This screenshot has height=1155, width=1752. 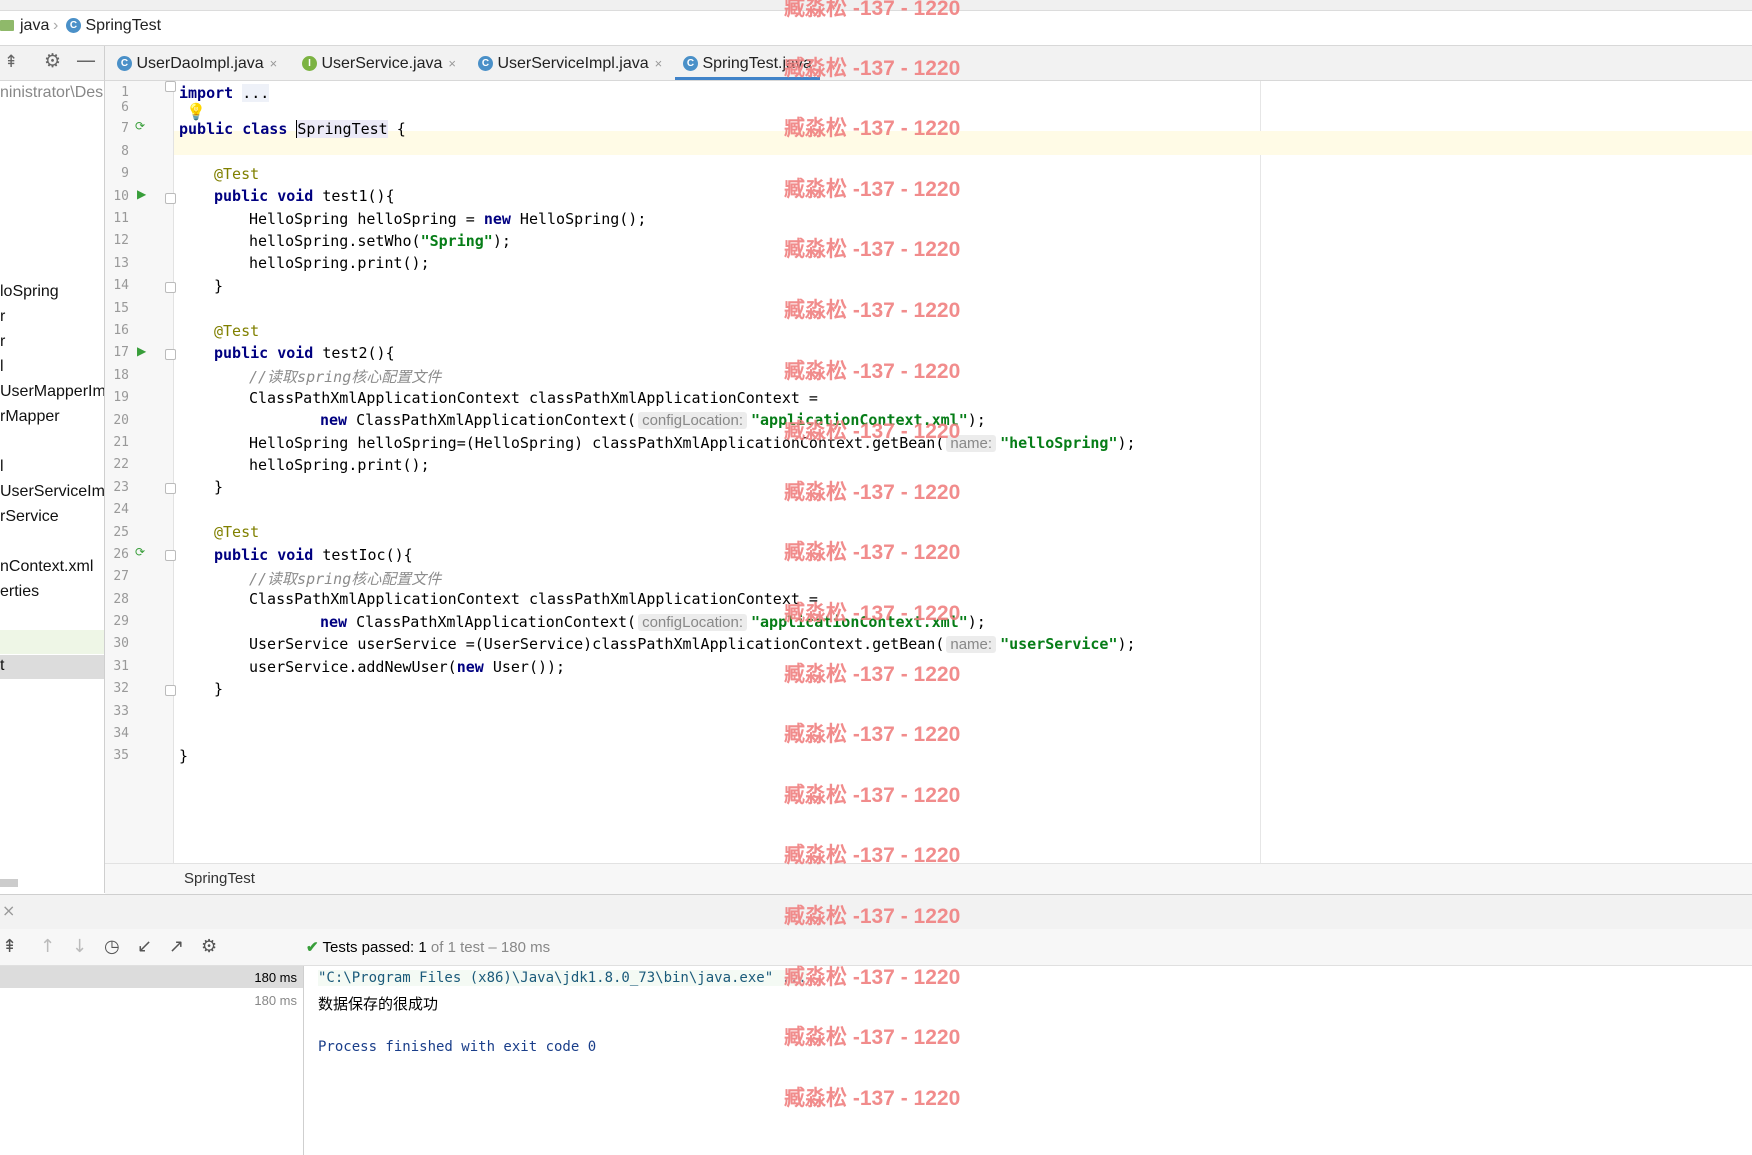 I want to click on horizontal-scrollbar, so click(x=9, y=883).